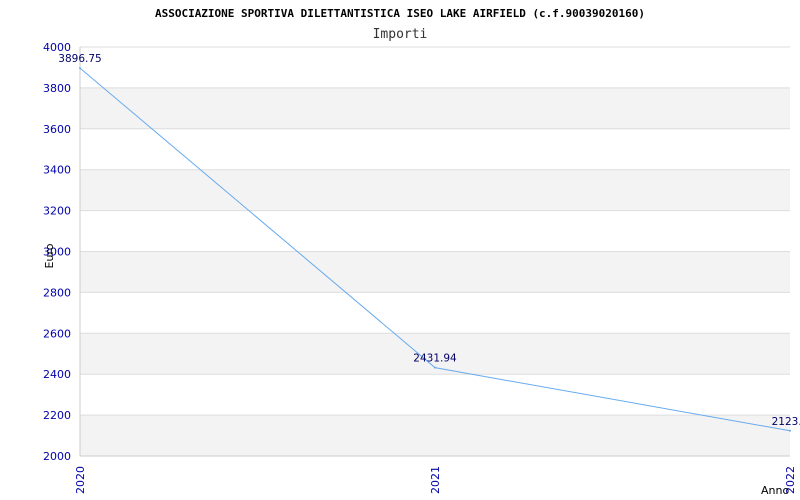  I want to click on x-tick-label: 2021, so click(435, 480).